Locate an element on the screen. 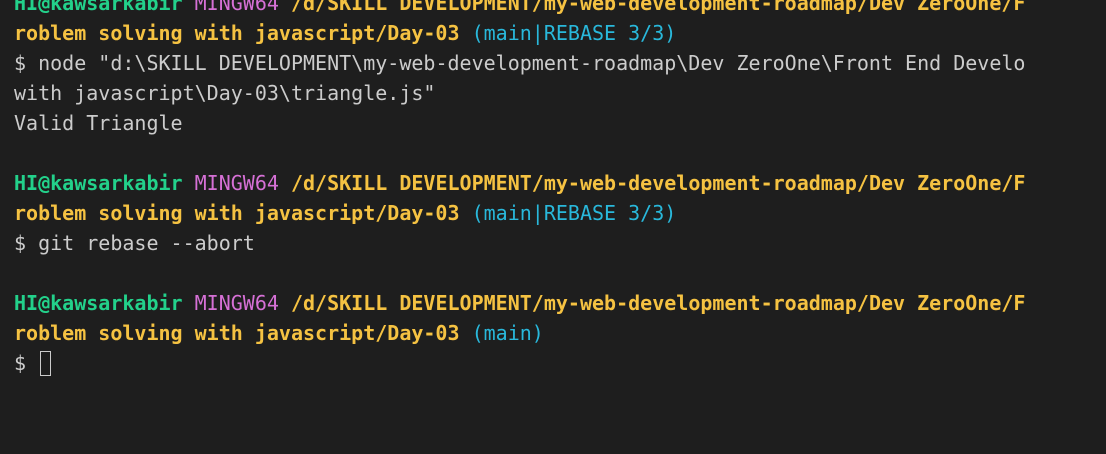 This screenshot has width=1106, height=454. command-output: Valid Triangle is located at coordinates (519, 123).